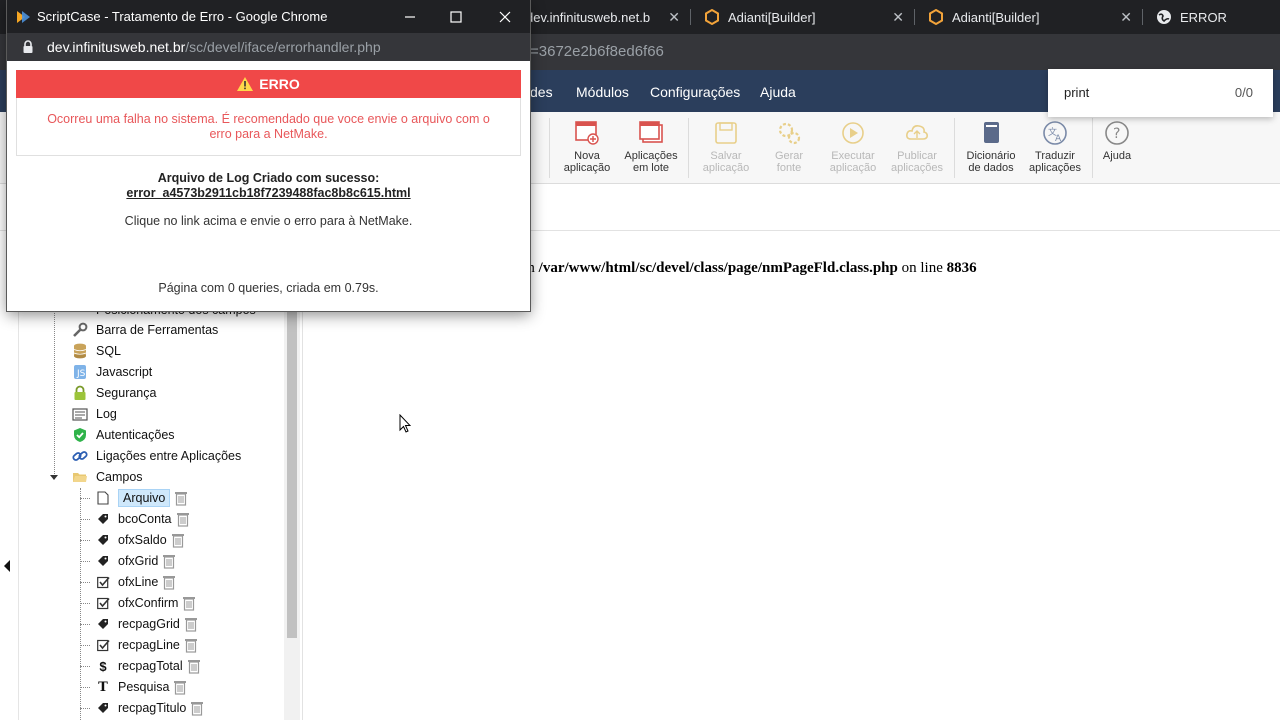 The image size is (1280, 720). I want to click on tree-scrollbar, so click(292, 515).